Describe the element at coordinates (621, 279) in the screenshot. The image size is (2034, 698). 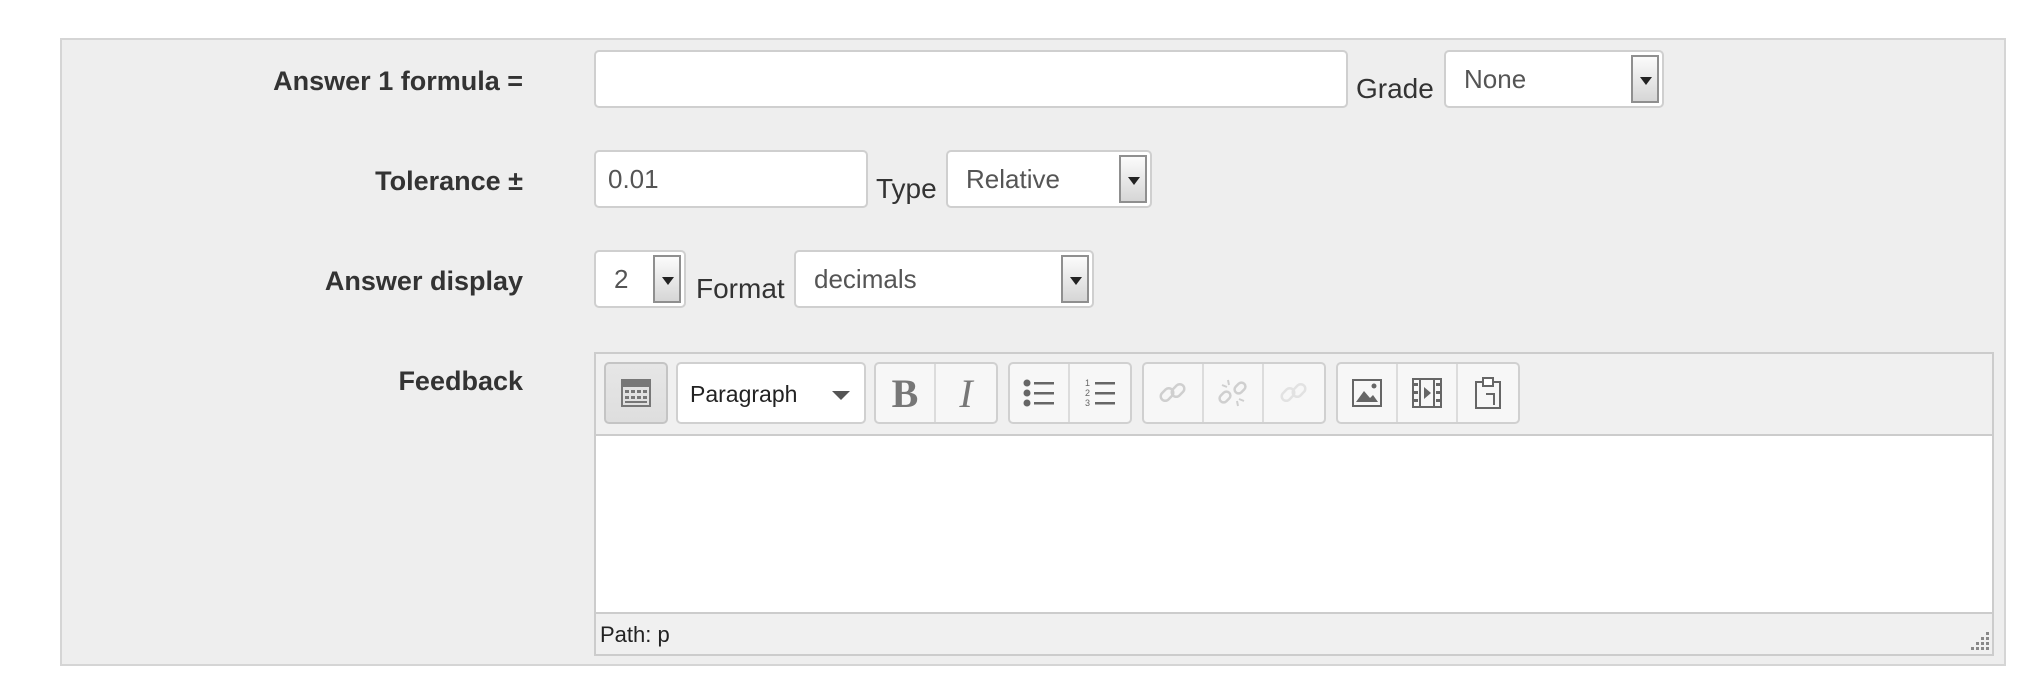
I see `answer-display-value: 2` at that location.